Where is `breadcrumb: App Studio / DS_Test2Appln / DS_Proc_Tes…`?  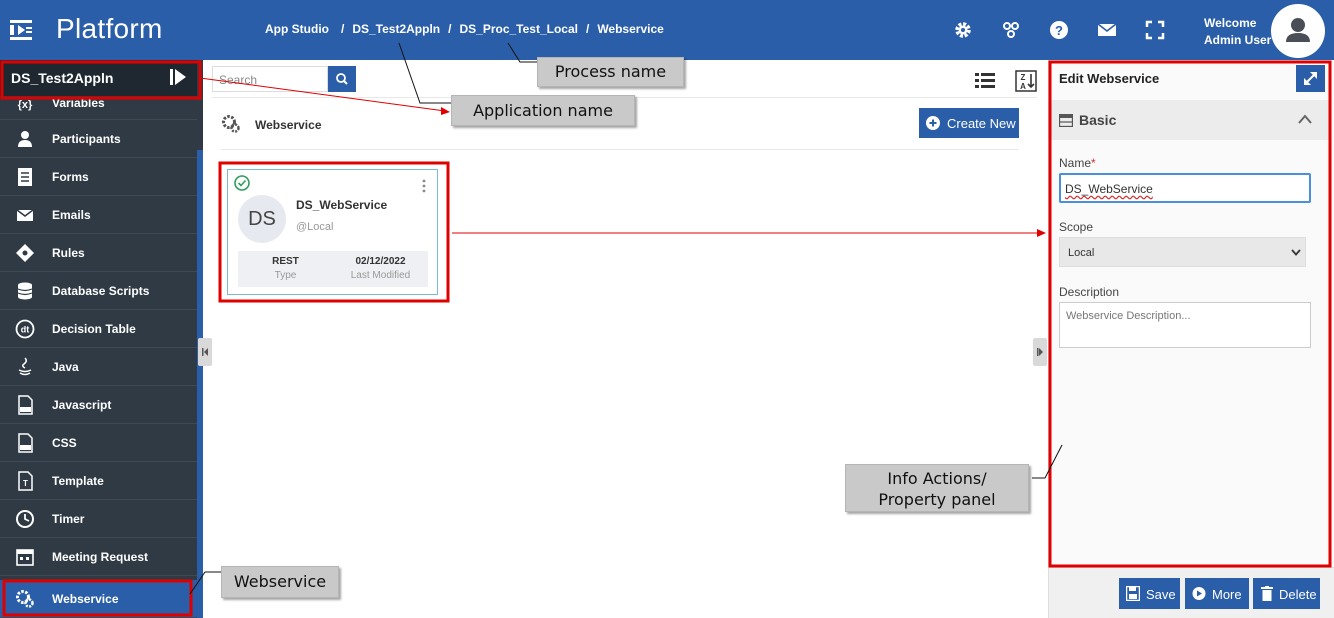 breadcrumb: App Studio / DS_Test2Appln / DS_Proc_Tes… is located at coordinates (464, 29).